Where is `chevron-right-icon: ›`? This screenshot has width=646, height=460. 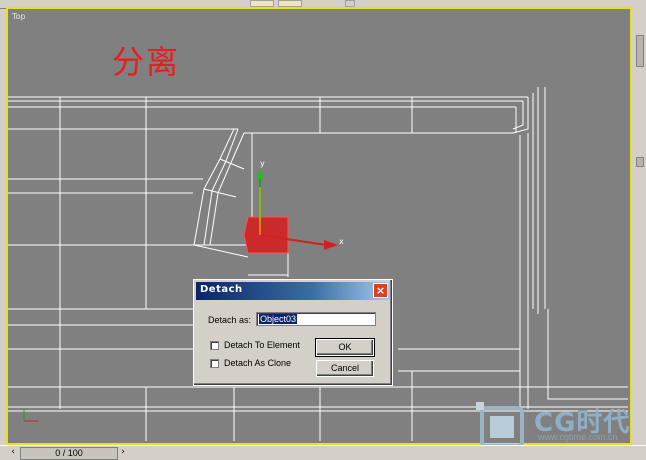
chevron-right-icon: › is located at coordinates (123, 452).